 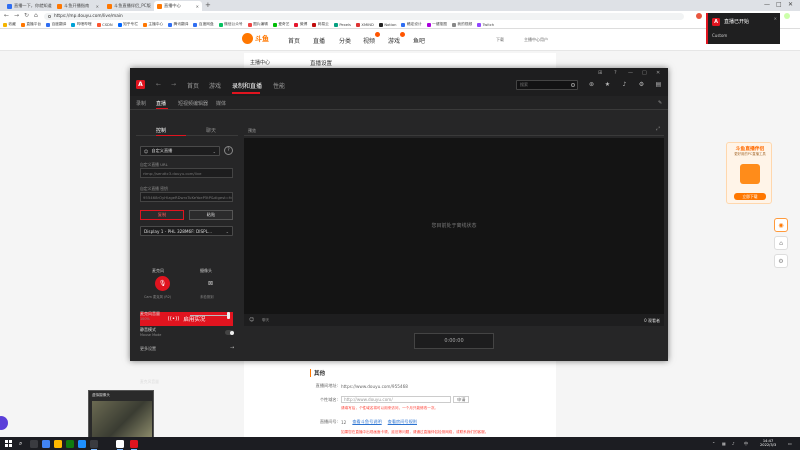 I want to click on tab-chat: 聊天, so click(x=211, y=130).